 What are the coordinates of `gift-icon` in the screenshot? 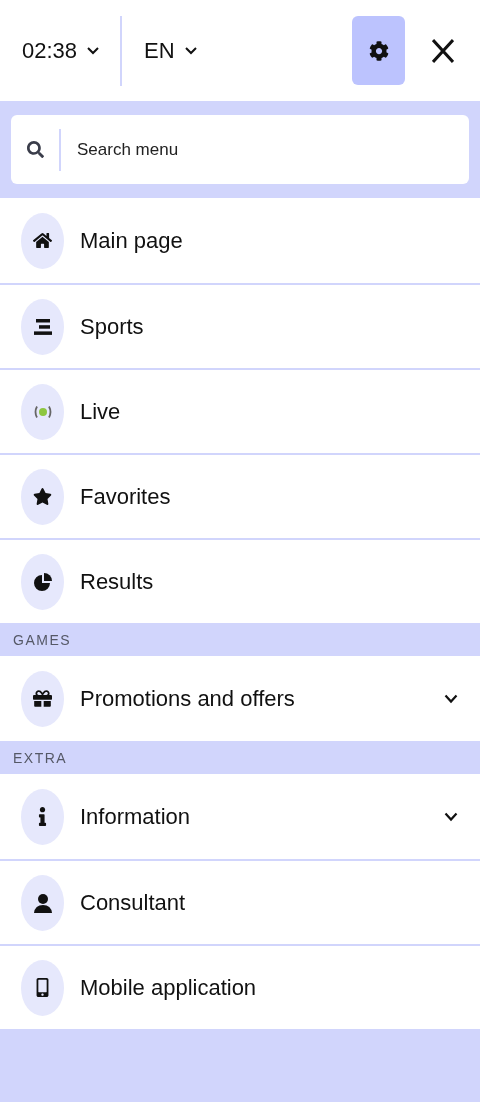 It's located at (42, 698).